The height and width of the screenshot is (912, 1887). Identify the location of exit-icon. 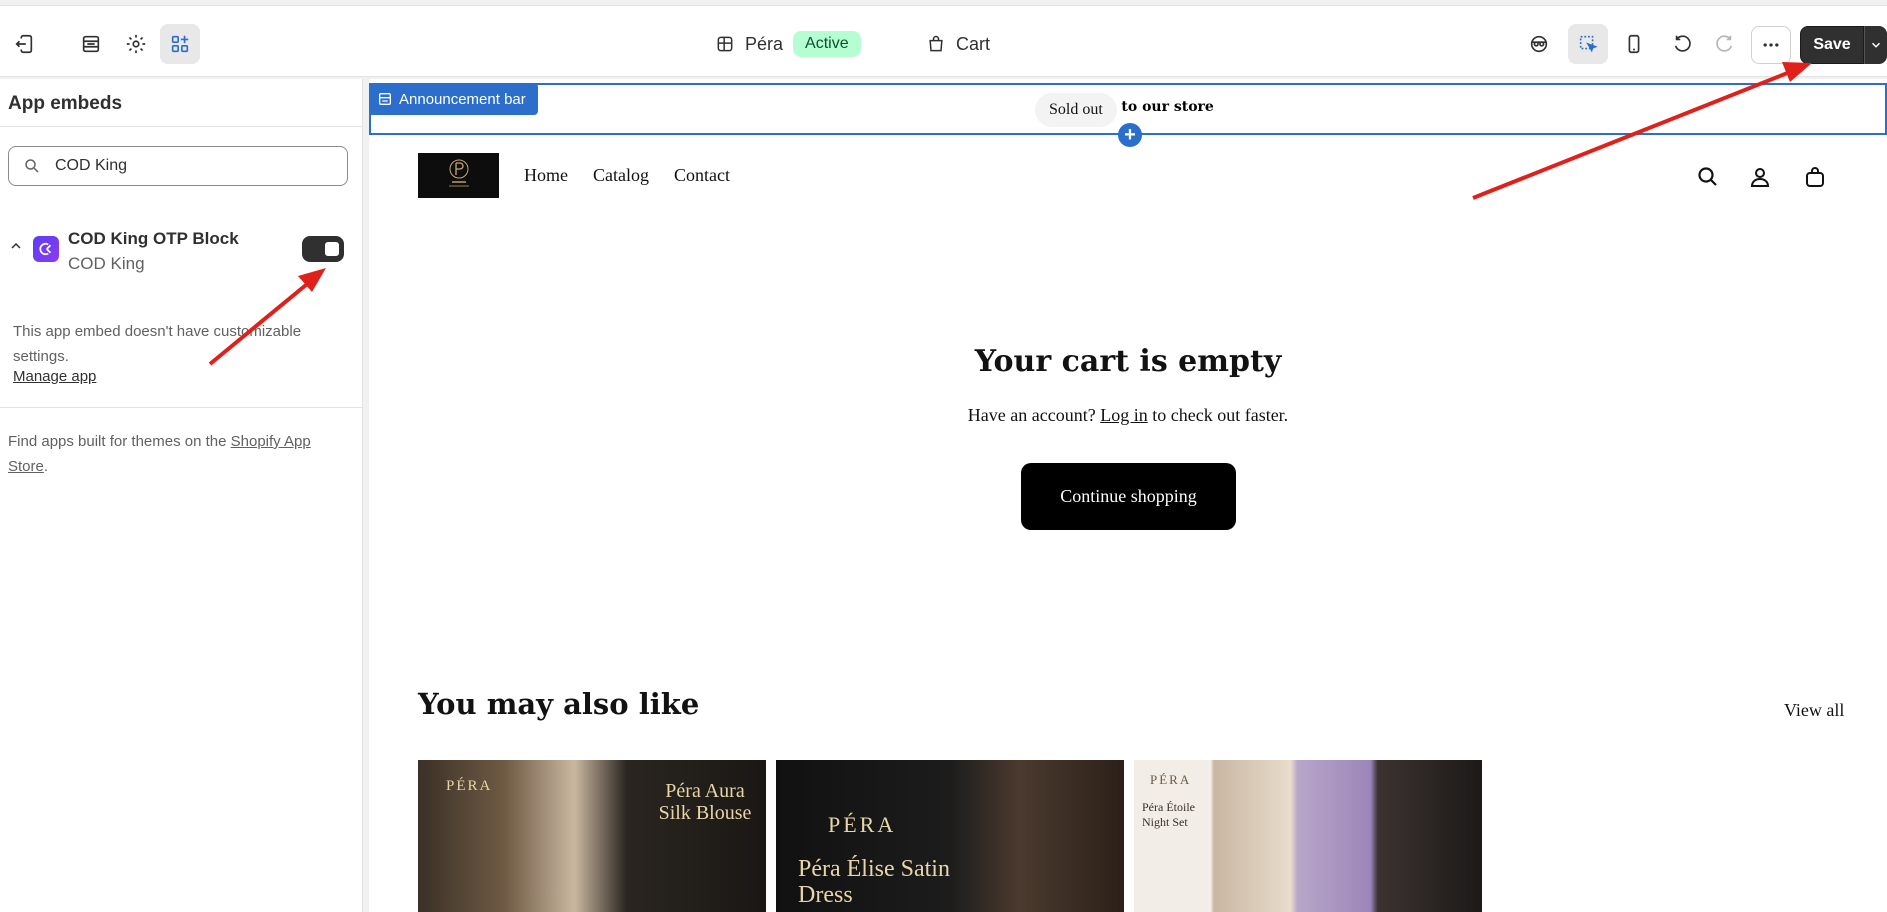
(24, 44).